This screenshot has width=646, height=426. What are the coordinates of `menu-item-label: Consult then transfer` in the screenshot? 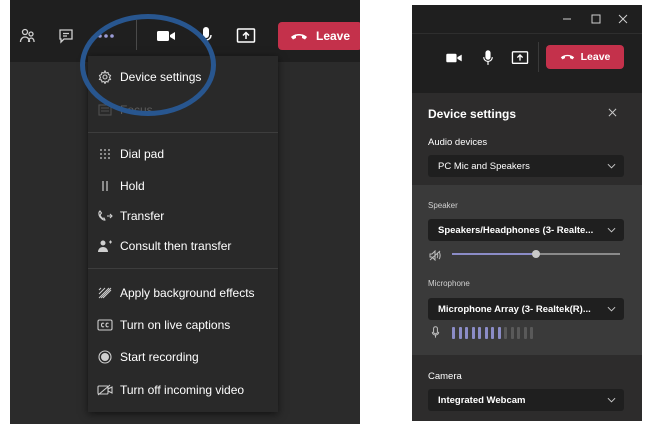 It's located at (176, 246).